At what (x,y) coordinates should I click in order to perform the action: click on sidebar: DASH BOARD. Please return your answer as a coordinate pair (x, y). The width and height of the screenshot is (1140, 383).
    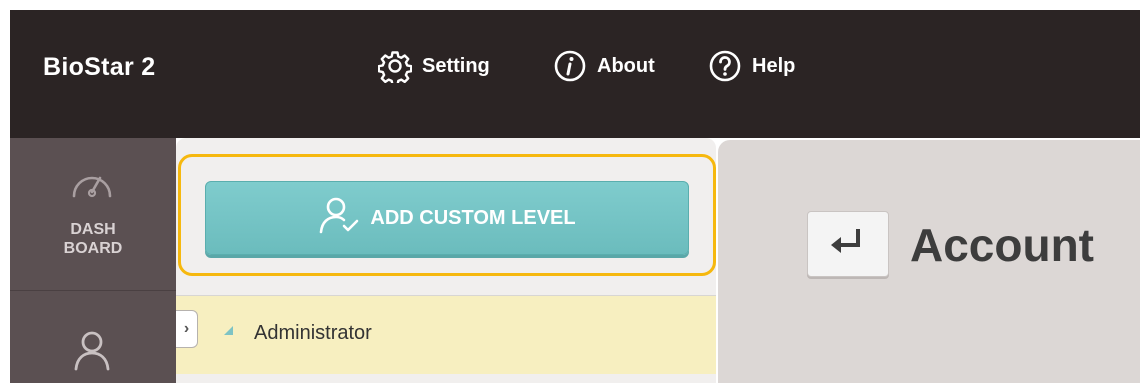
    Looking at the image, I should click on (93, 260).